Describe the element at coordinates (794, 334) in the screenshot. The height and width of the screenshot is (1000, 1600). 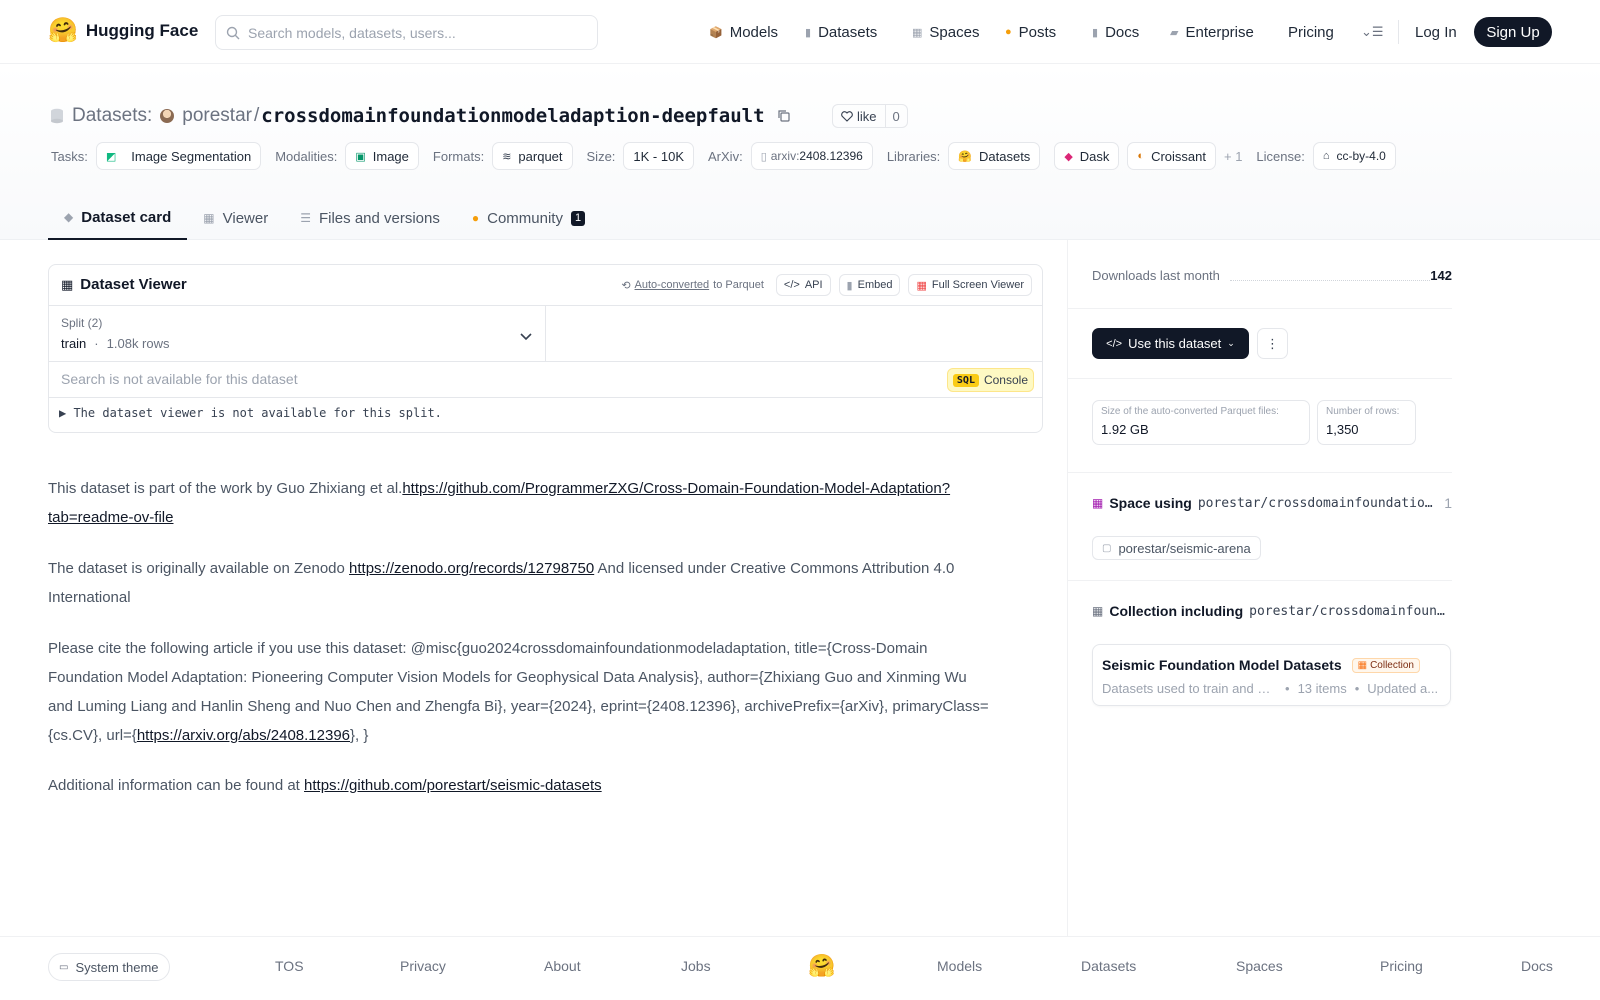
I see `viewer-empty-cell` at that location.